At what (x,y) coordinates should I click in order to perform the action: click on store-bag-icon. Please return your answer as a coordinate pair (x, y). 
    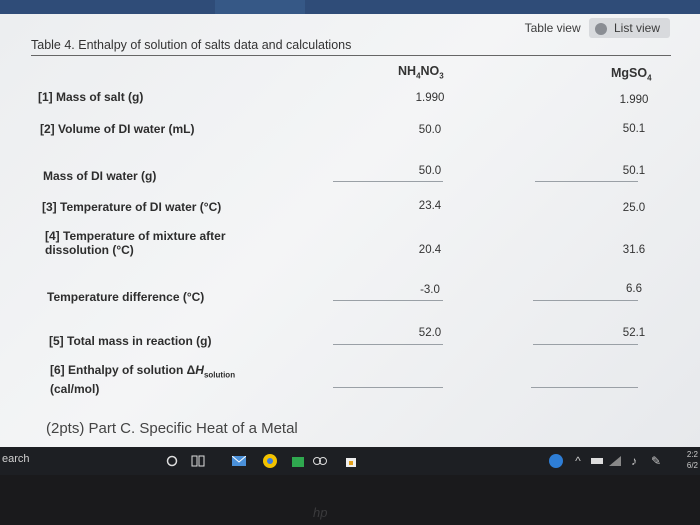
    Looking at the image, I should click on (351, 461).